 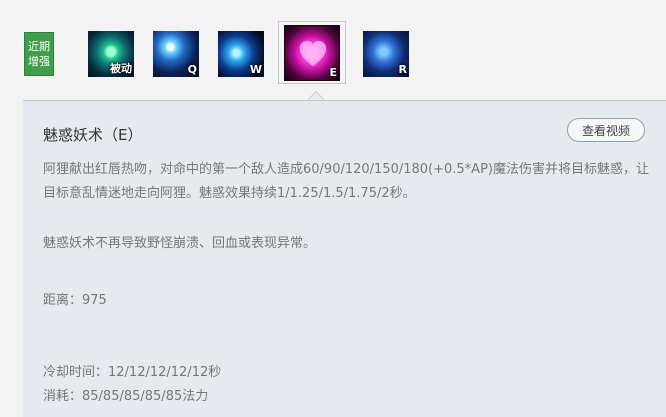 What do you see at coordinates (241, 54) in the screenshot?
I see `w-skill-button: W` at bounding box center [241, 54].